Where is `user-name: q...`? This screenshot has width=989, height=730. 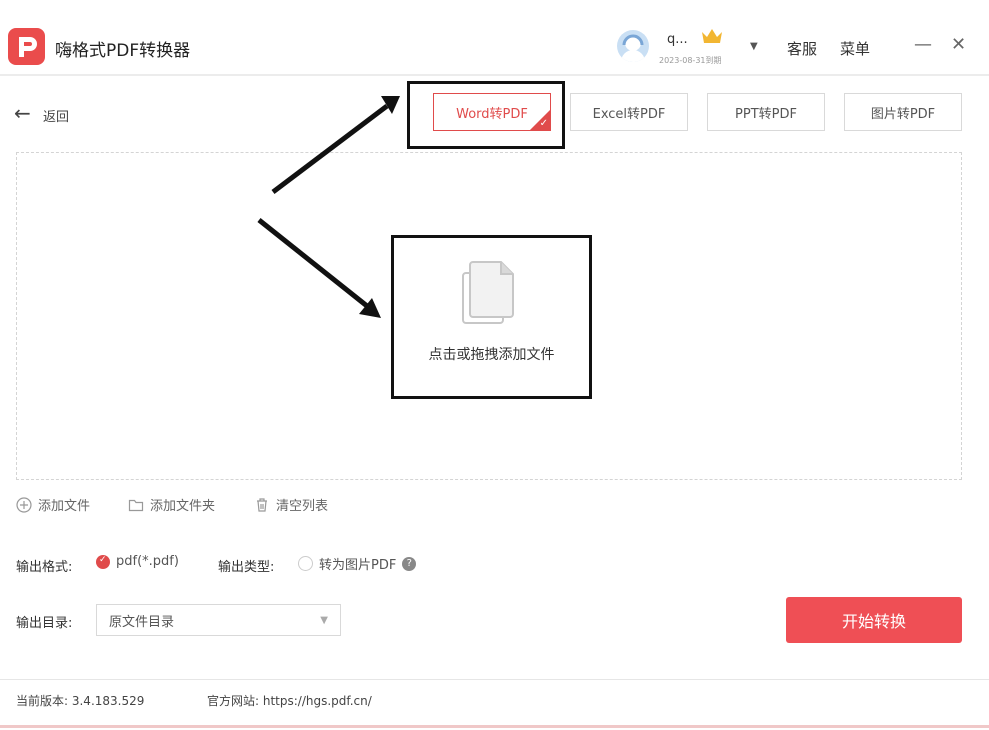
user-name: q... is located at coordinates (677, 39).